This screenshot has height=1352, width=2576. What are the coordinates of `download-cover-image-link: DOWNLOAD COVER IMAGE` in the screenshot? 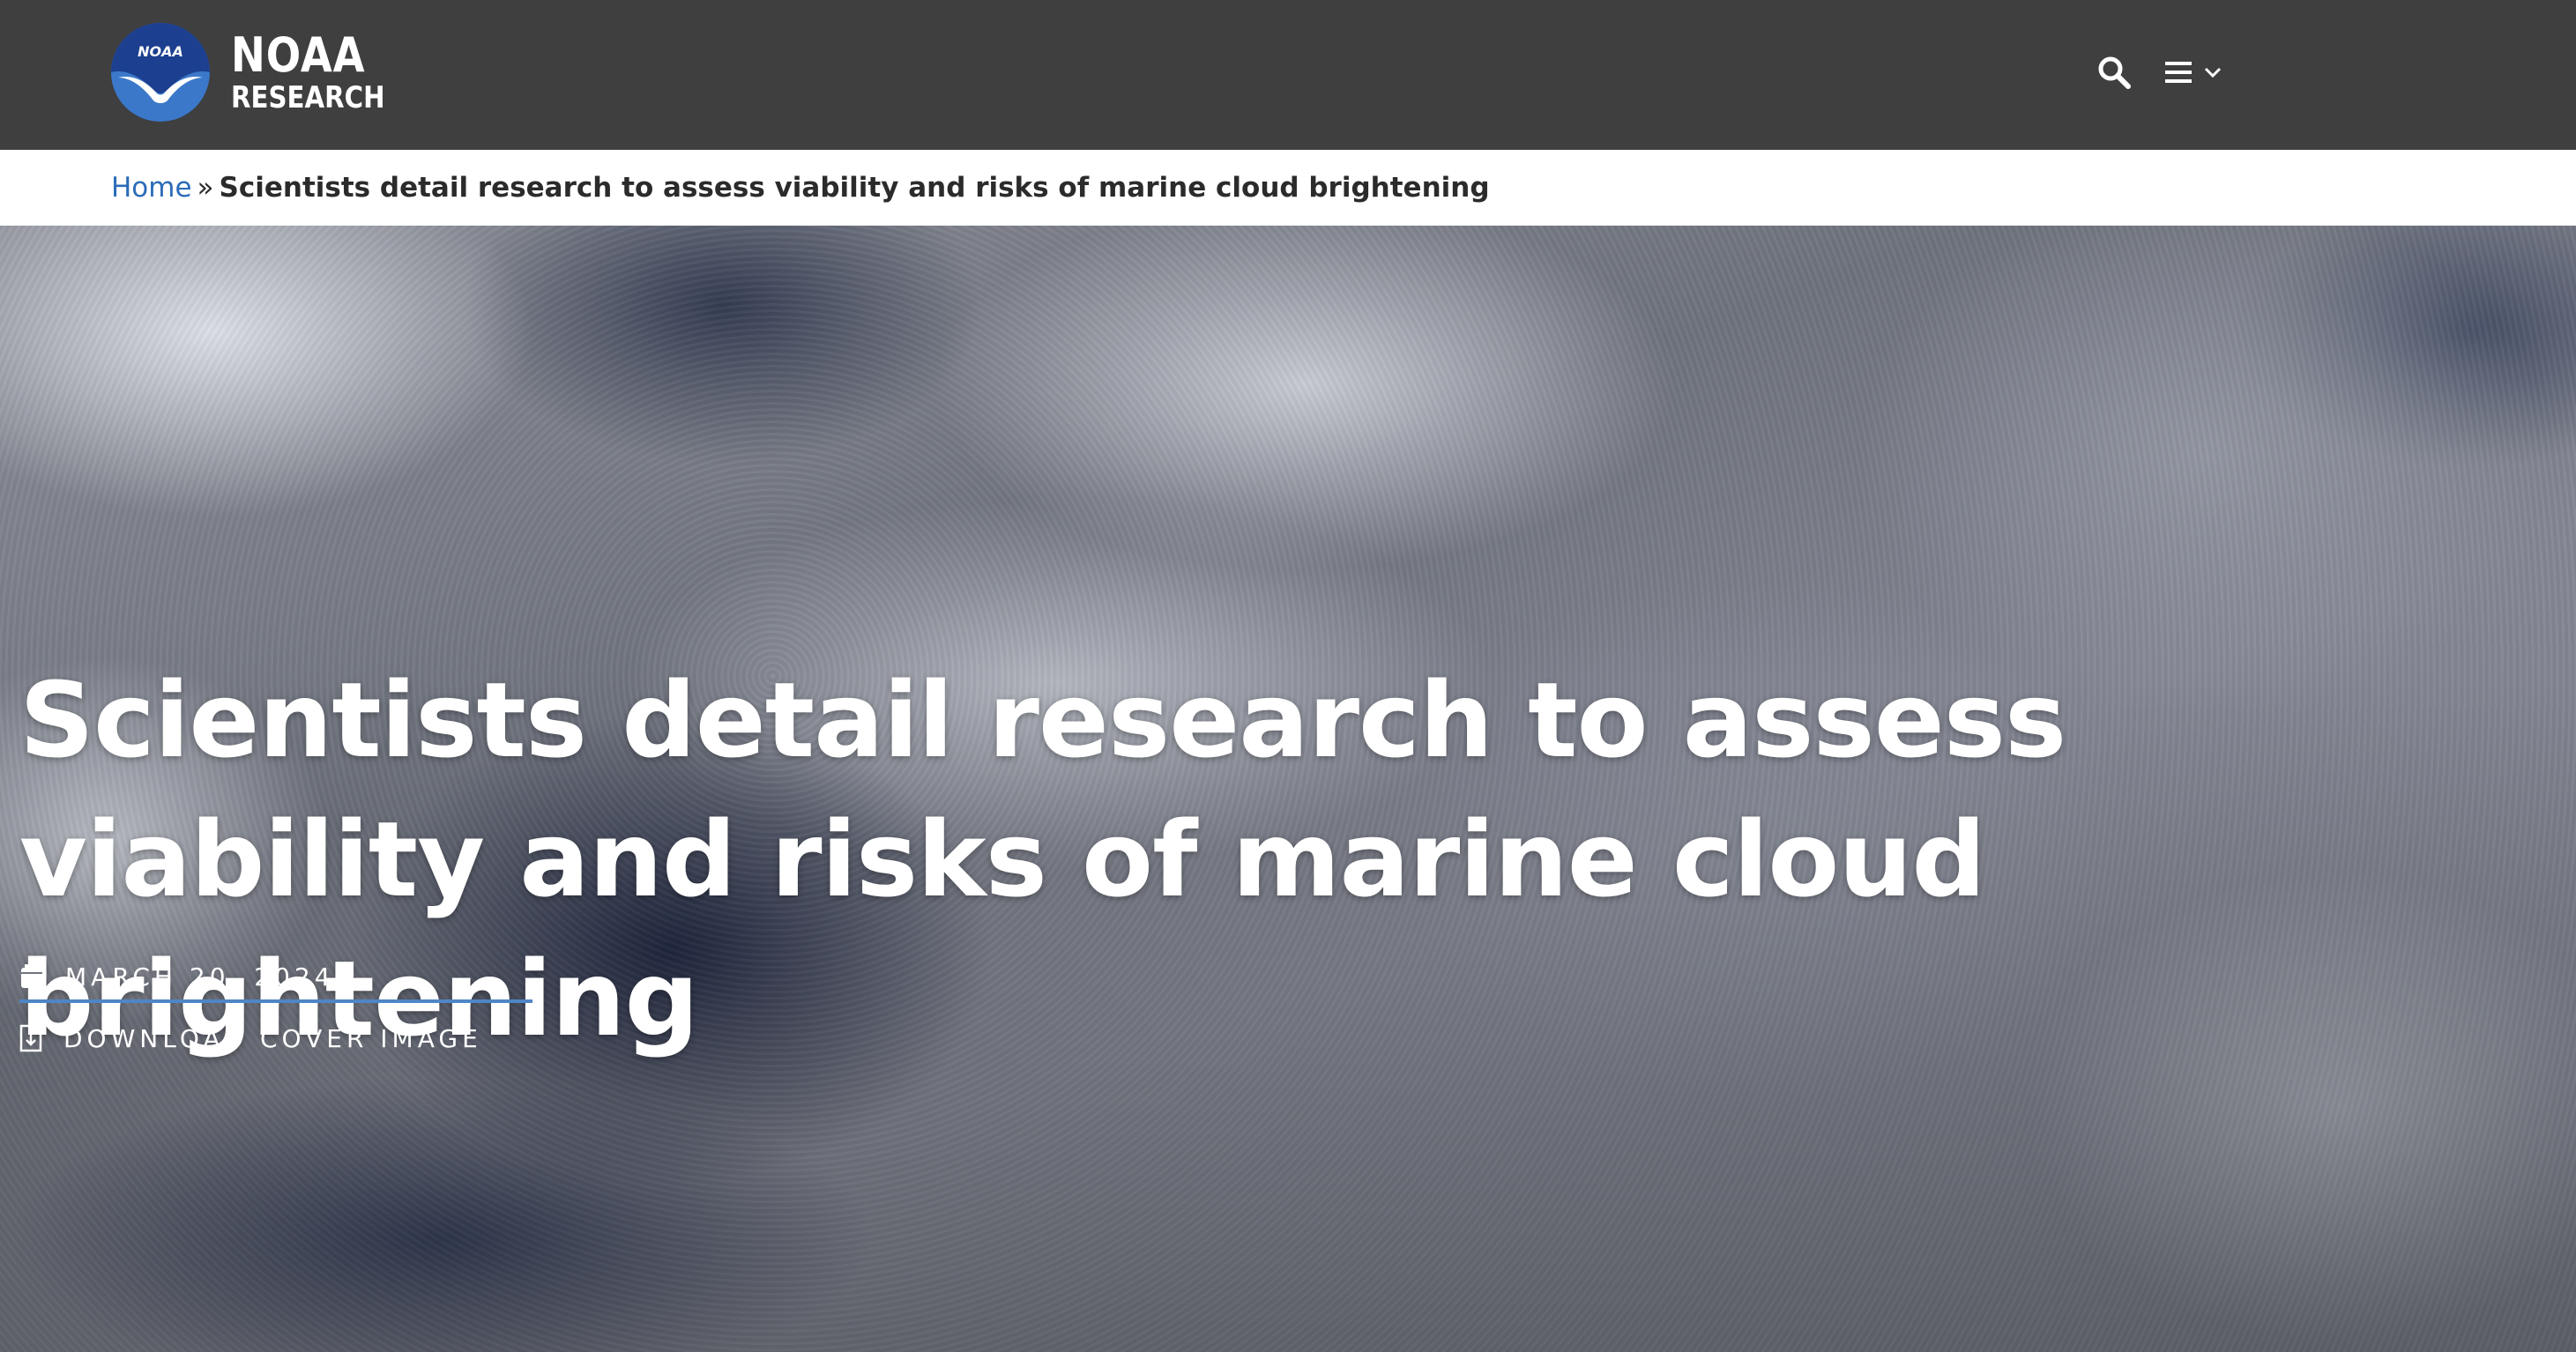 It's located at (251, 1038).